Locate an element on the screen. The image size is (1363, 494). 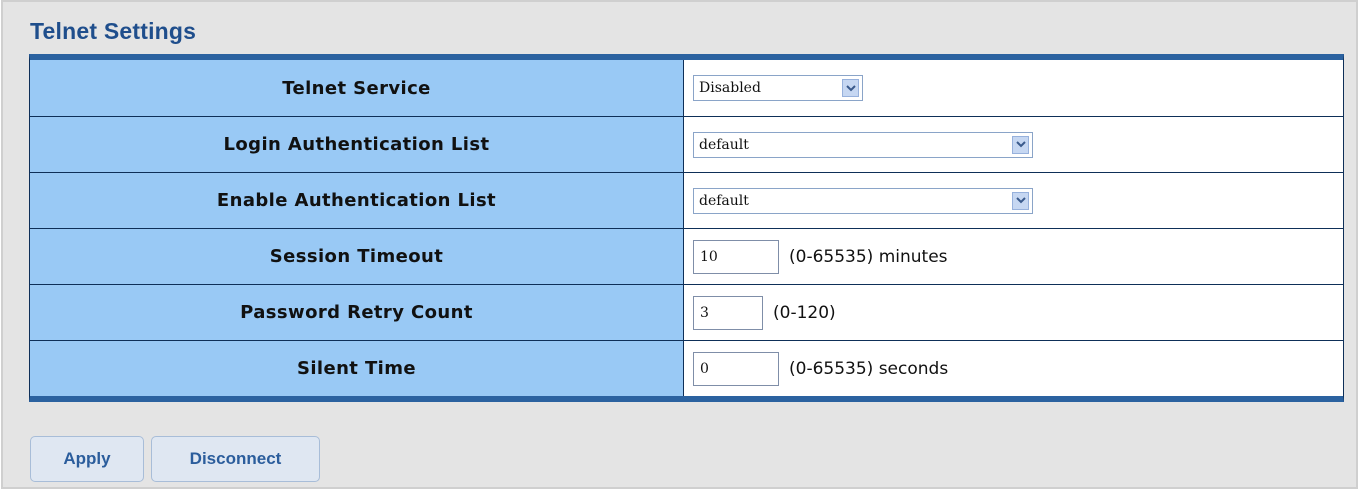
page-title: Telnet Settings is located at coordinates (113, 31).